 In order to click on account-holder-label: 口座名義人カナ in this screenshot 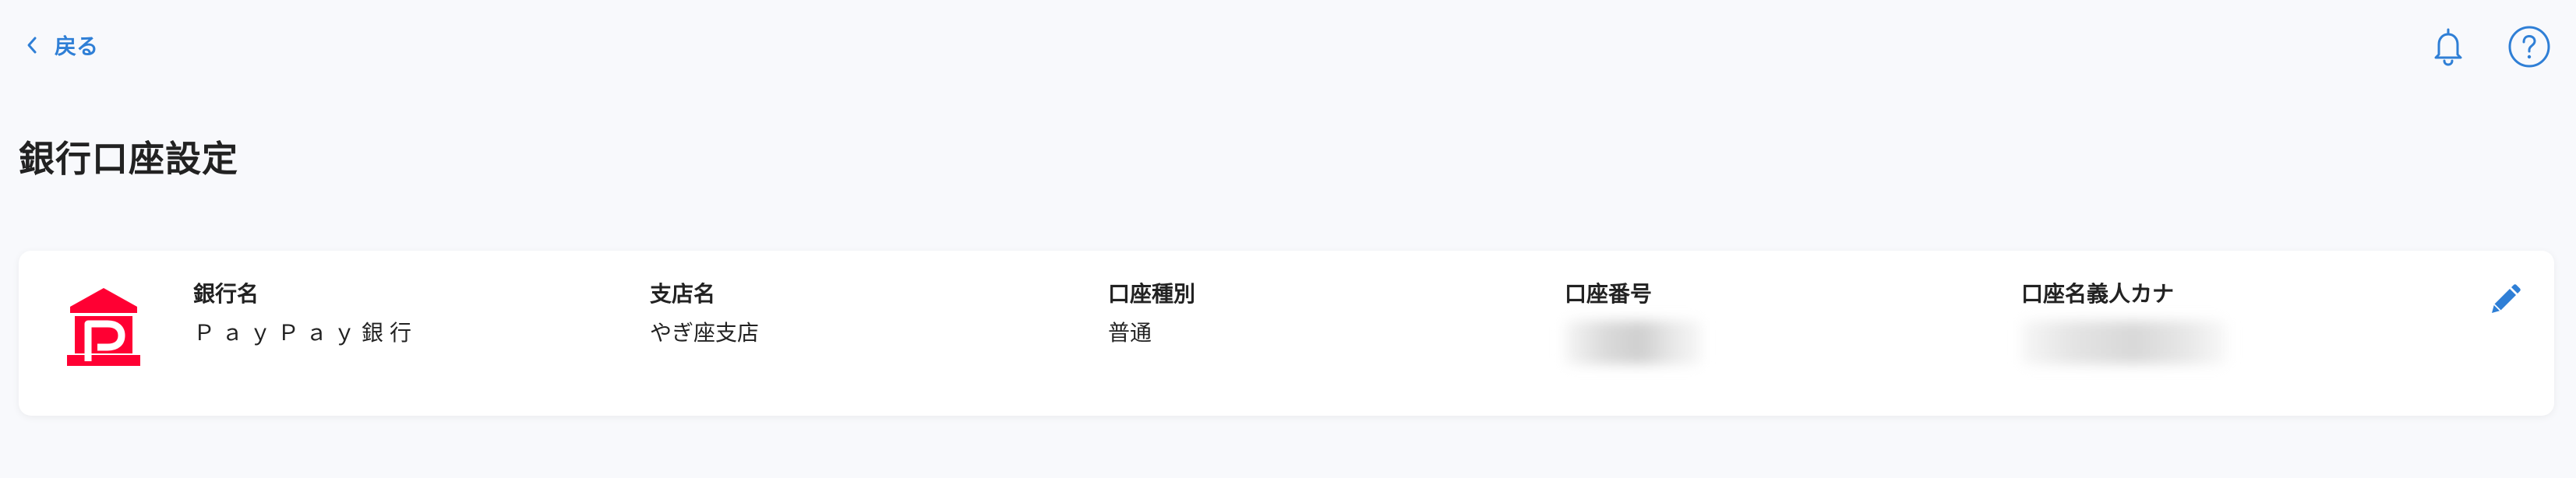, I will do `click(2098, 294)`.